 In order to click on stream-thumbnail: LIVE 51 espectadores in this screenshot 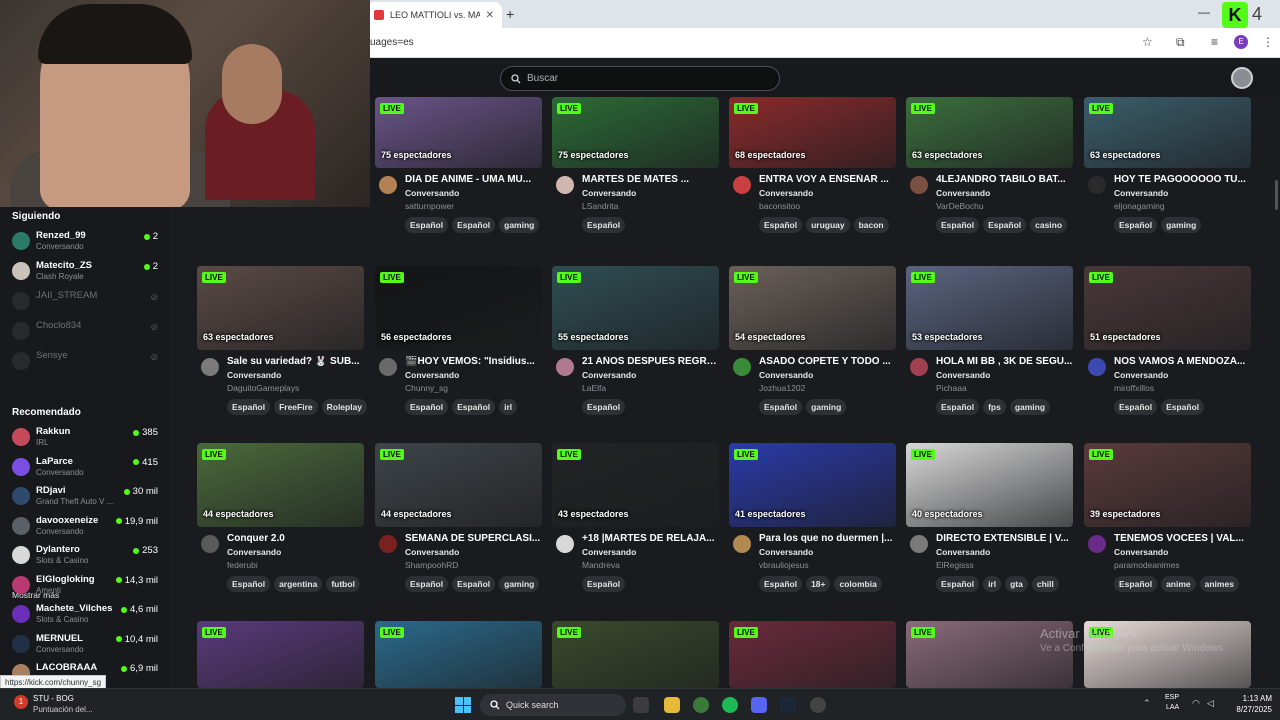, I will do `click(1167, 308)`.